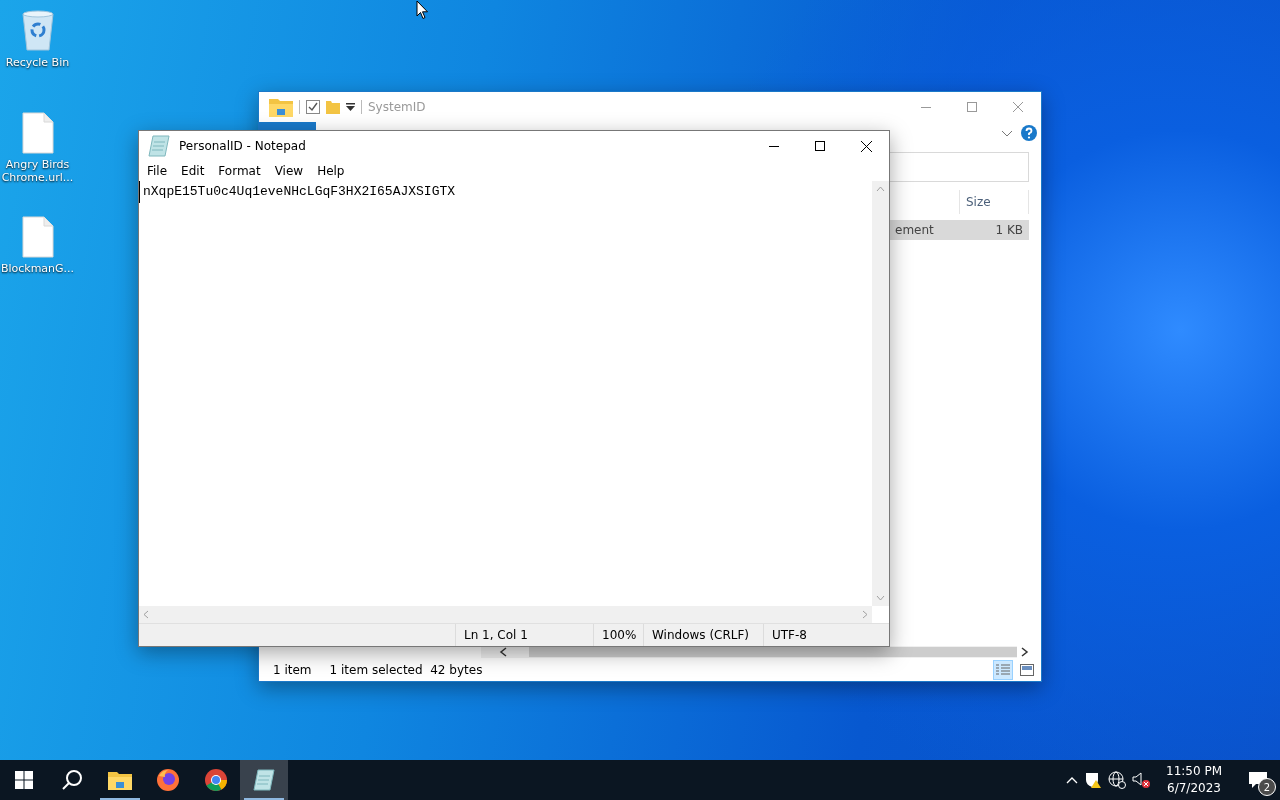 Image resolution: width=1280 pixels, height=800 pixels. Describe the element at coordinates (1117, 780) in the screenshot. I see `globe-icon` at that location.